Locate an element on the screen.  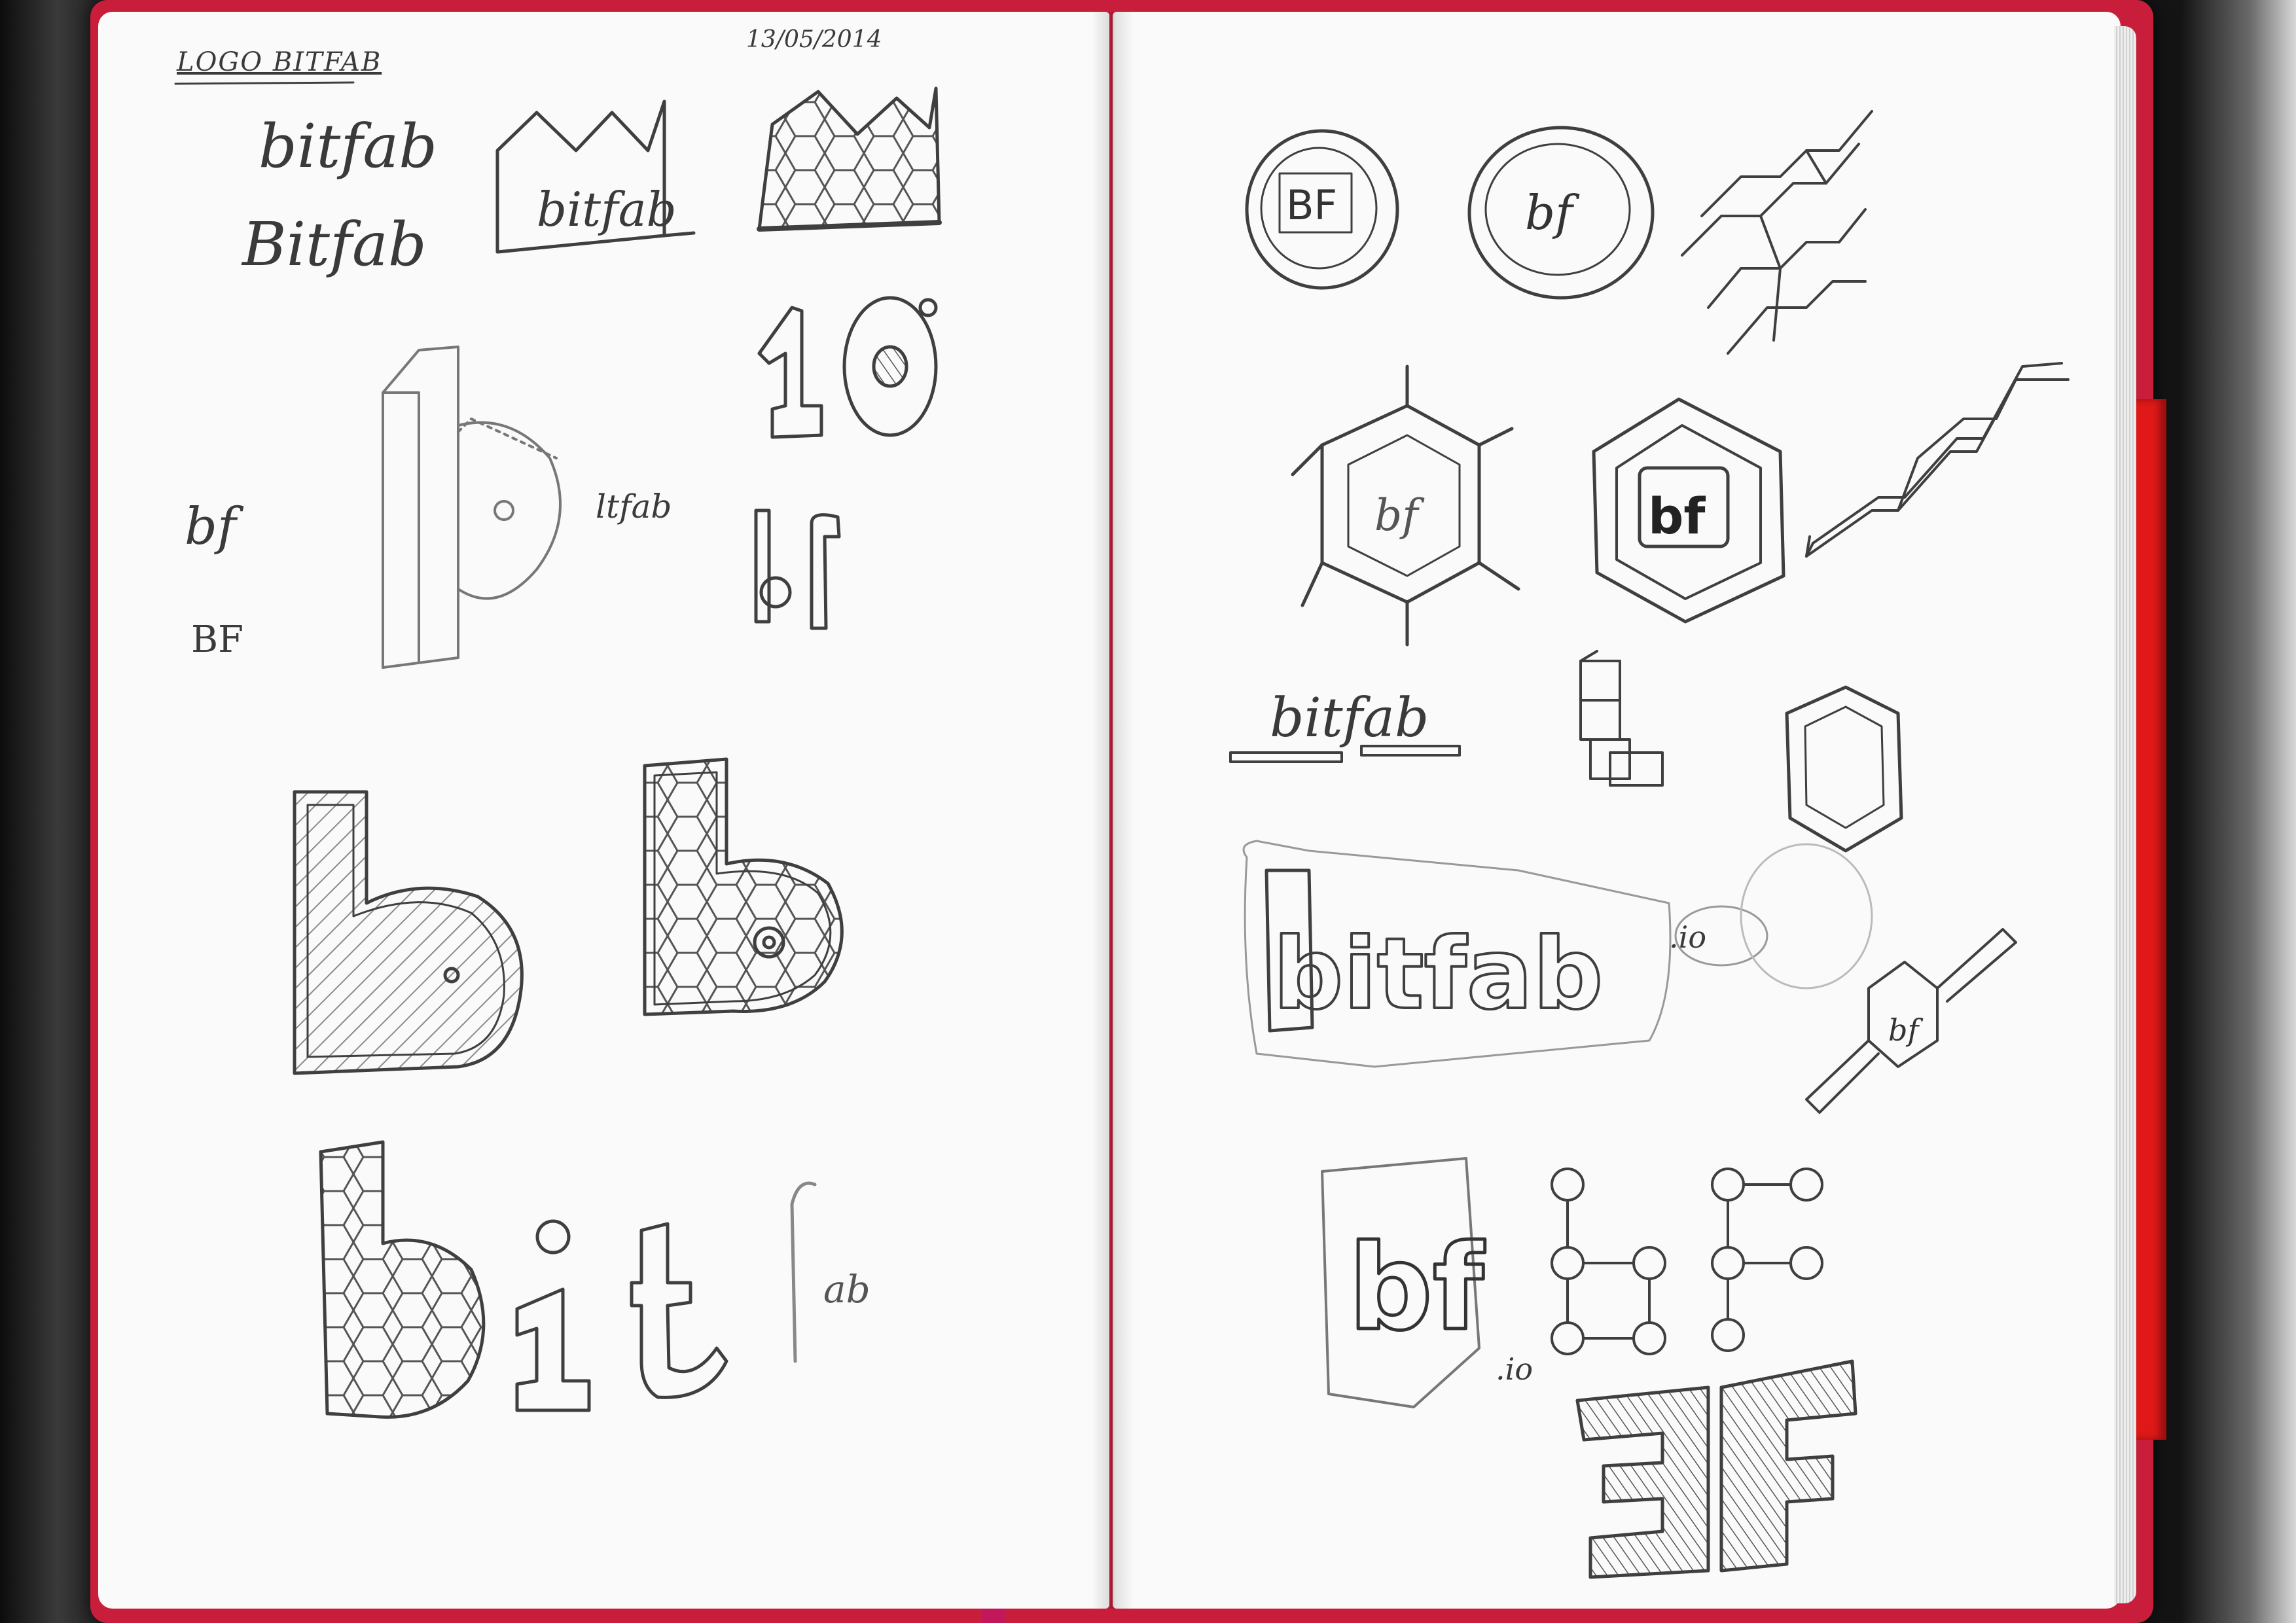
circle-logo-1: BF is located at coordinates (1322, 210).